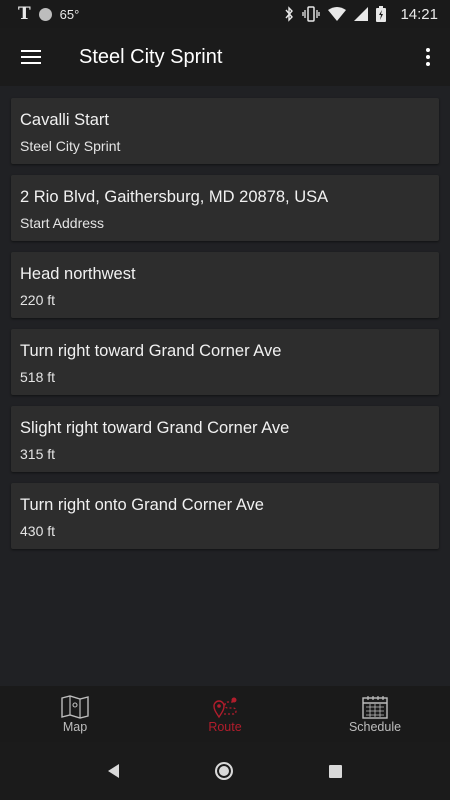 This screenshot has width=450, height=800. Describe the element at coordinates (419, 14) in the screenshot. I see `clock: 14:21` at that location.